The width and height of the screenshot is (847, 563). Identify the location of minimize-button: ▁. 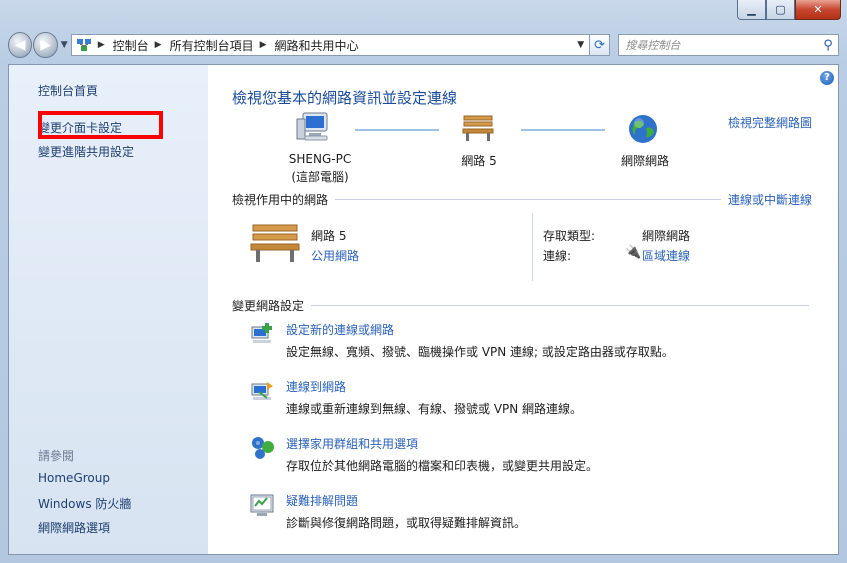
(751, 10).